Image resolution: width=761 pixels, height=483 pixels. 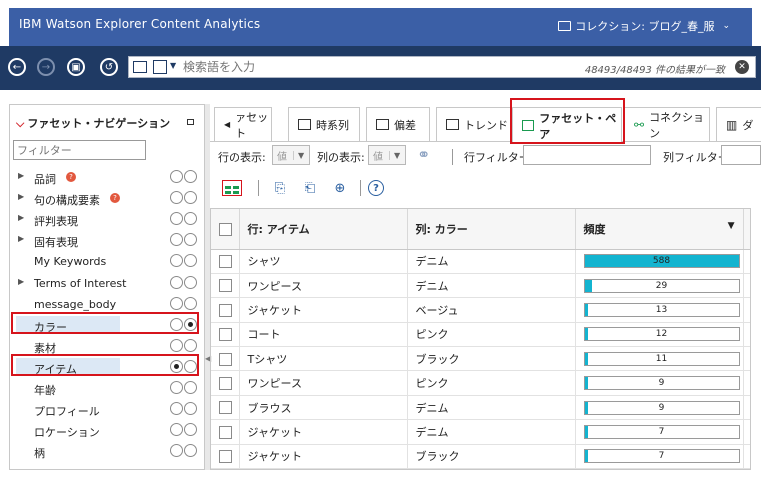 What do you see at coordinates (644, 26) in the screenshot?
I see `collection-selector: コレクション: ブログ_春_服 ⌄` at bounding box center [644, 26].